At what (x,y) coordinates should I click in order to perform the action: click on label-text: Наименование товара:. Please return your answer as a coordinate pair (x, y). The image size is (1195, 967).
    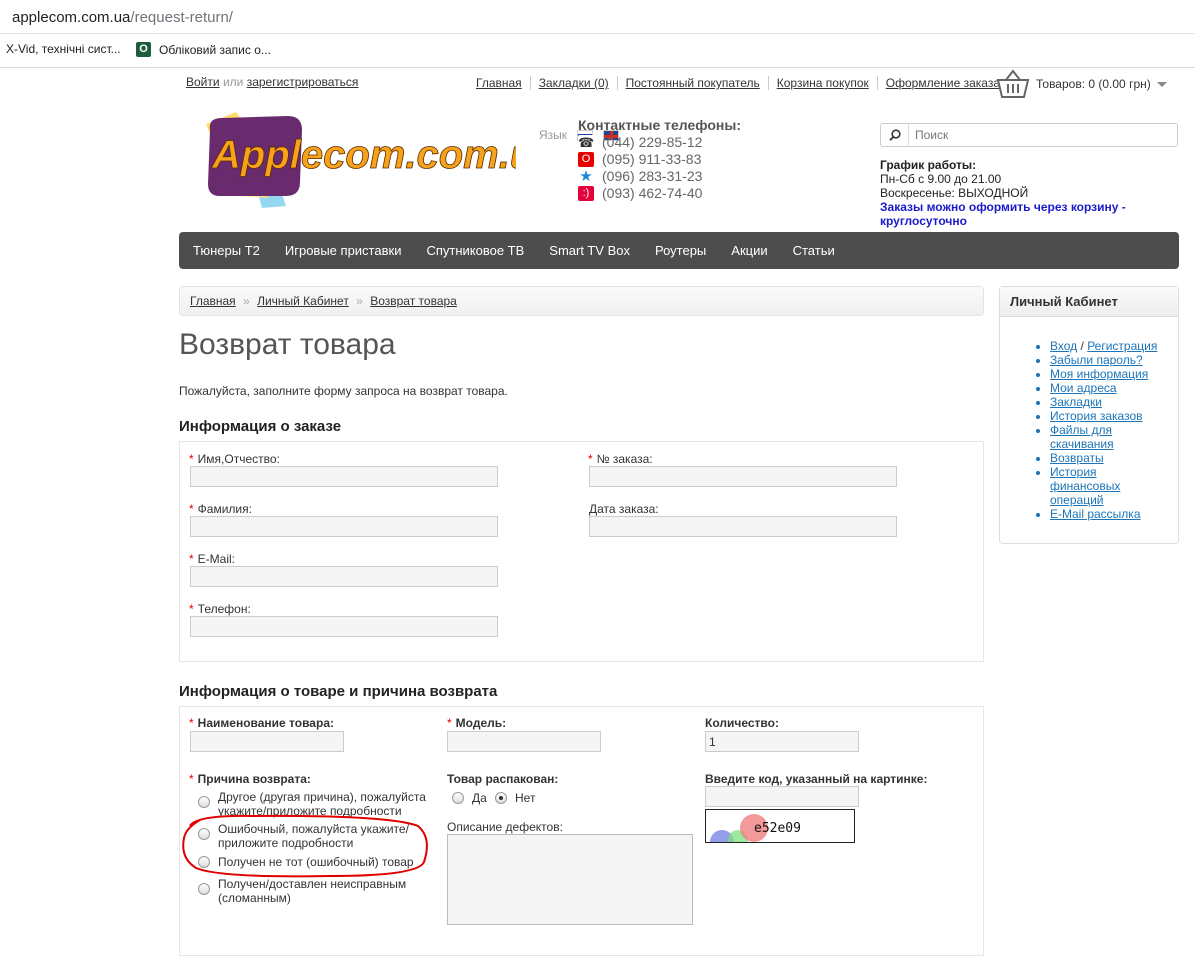
    Looking at the image, I should click on (265, 723).